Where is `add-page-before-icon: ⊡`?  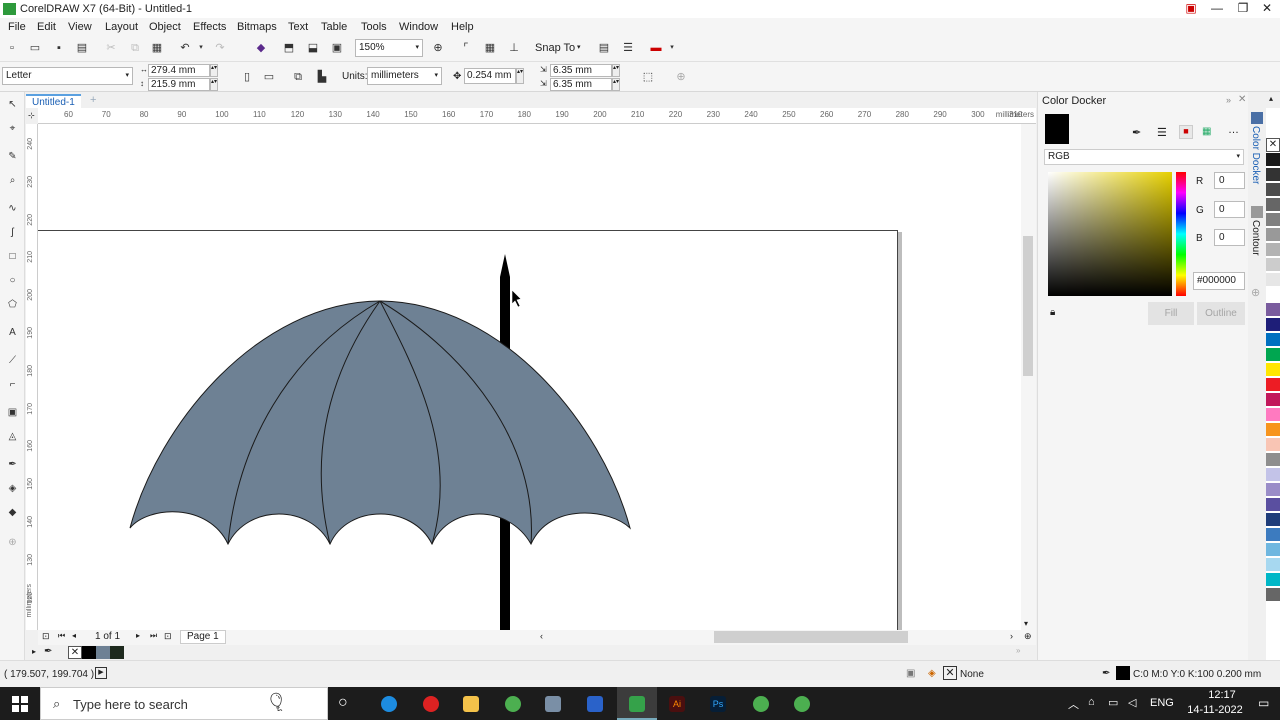 add-page-before-icon: ⊡ is located at coordinates (46, 636).